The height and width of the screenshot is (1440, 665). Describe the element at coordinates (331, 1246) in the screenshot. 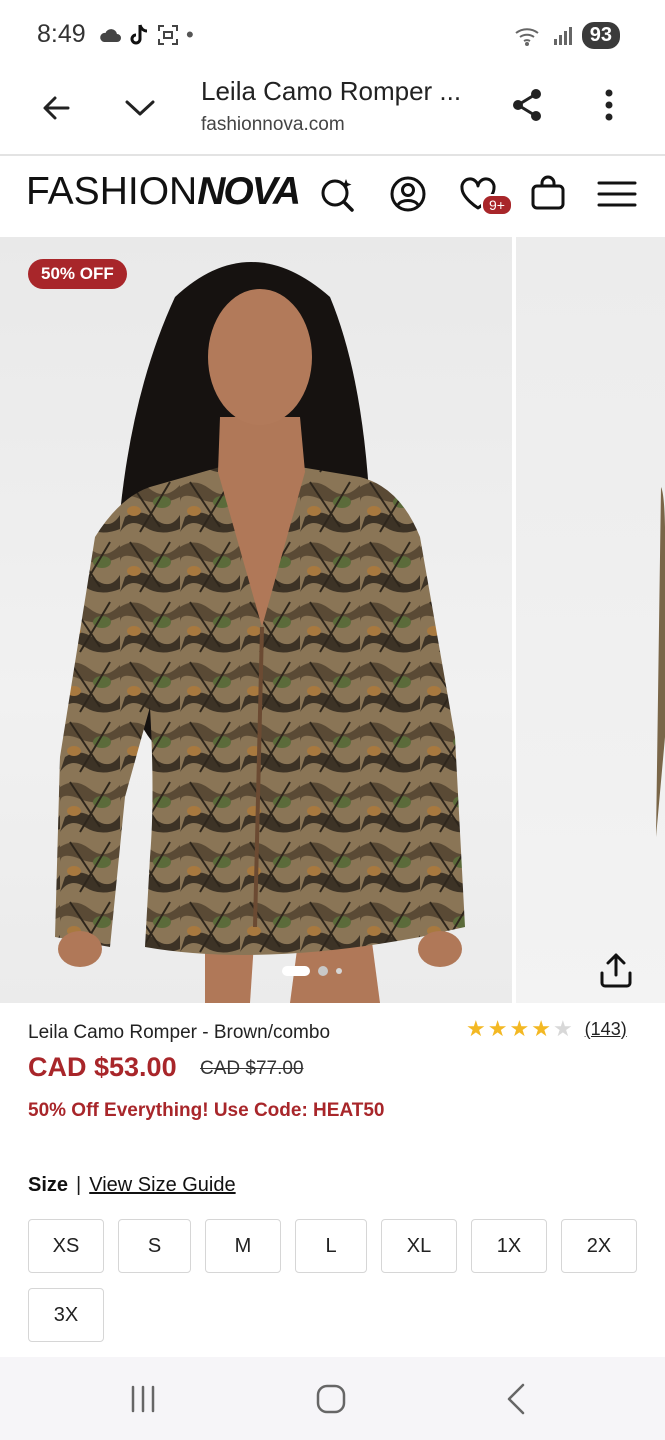

I see `size-option-l: L` at that location.